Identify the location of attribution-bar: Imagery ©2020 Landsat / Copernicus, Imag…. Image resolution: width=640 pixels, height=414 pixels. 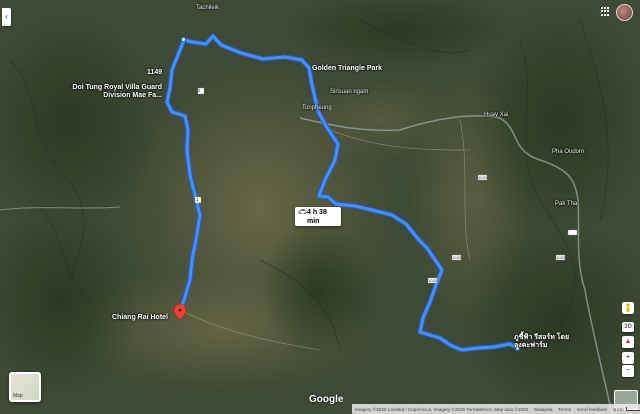
(496, 409).